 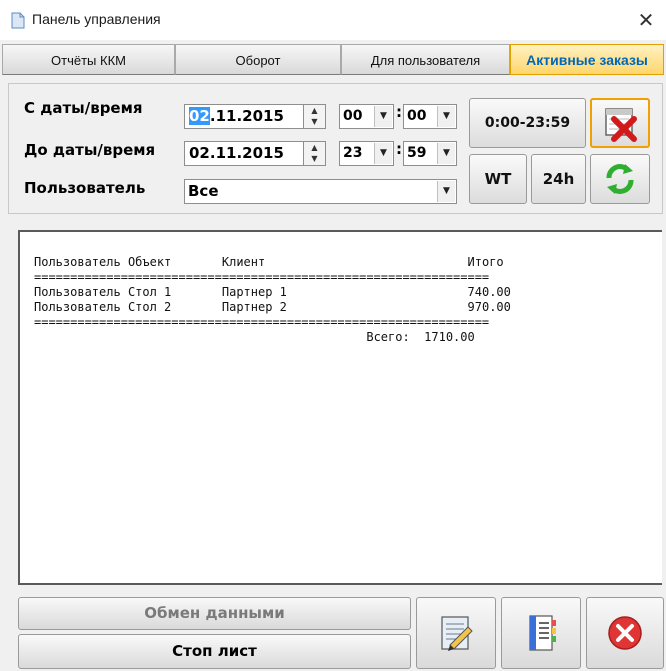 I want to click on clear-button, so click(x=620, y=123).